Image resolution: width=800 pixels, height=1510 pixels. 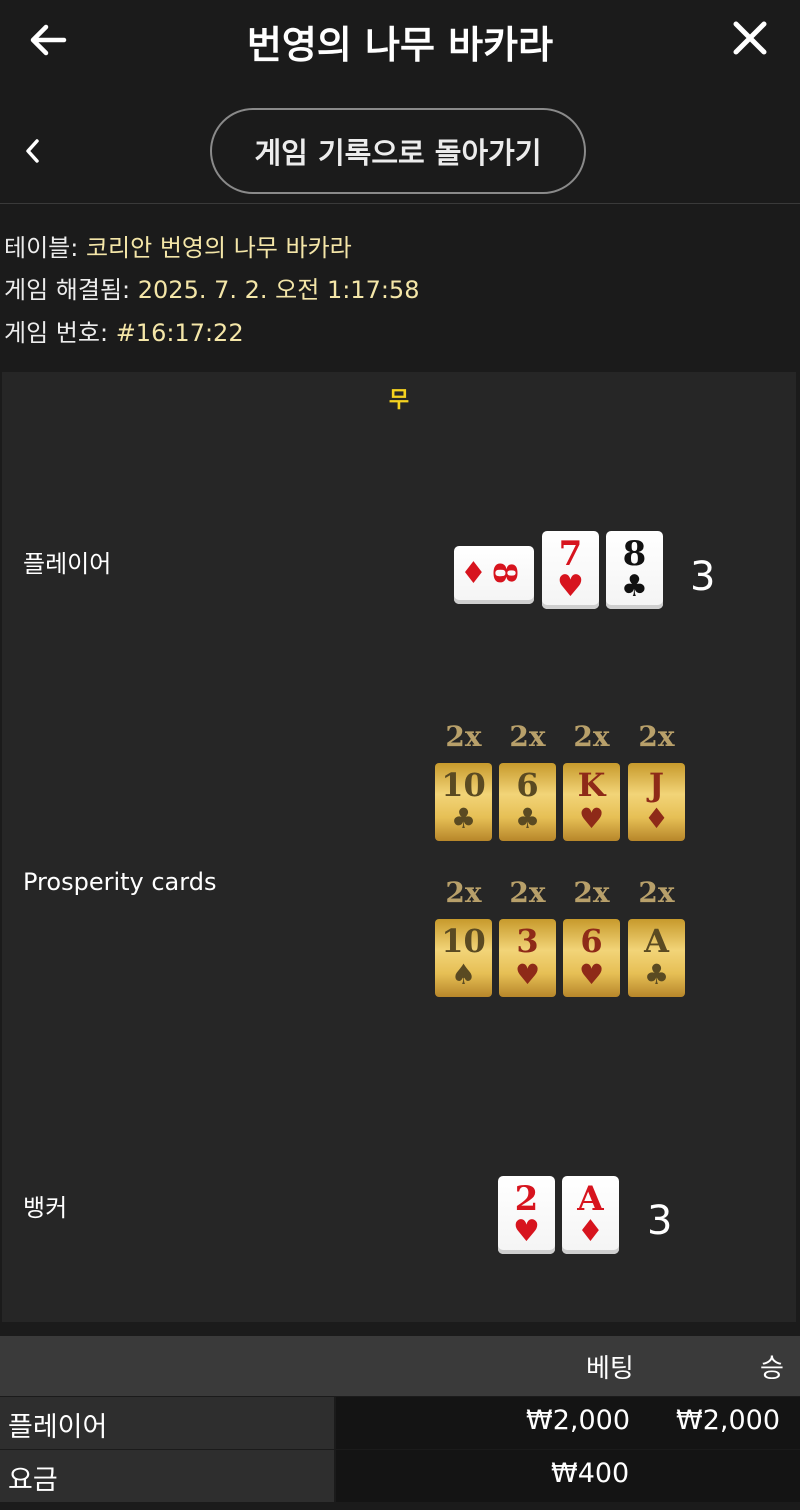 What do you see at coordinates (400, 1423) in the screenshot?
I see `table-row: 플레이어 ₩2,000 ₩2,000` at bounding box center [400, 1423].